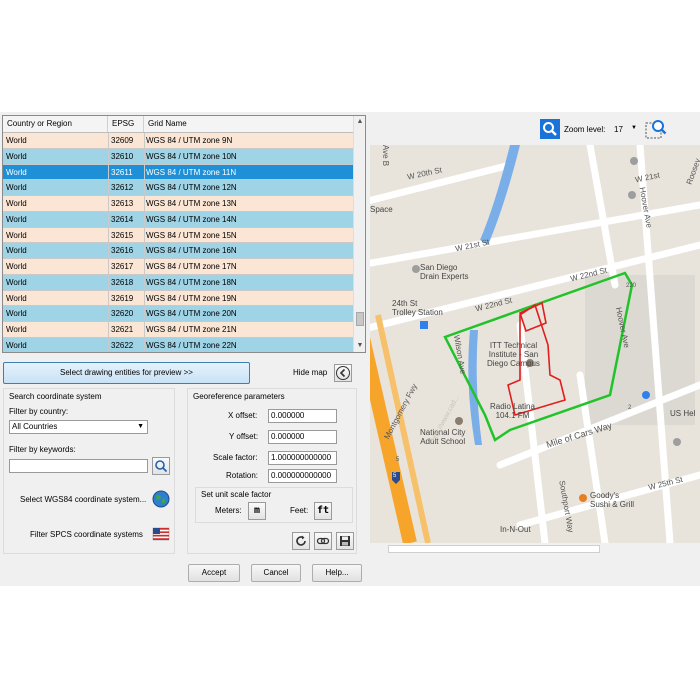  What do you see at coordinates (243, 415) in the screenshot?
I see `x-offset-label: X offset:` at bounding box center [243, 415].